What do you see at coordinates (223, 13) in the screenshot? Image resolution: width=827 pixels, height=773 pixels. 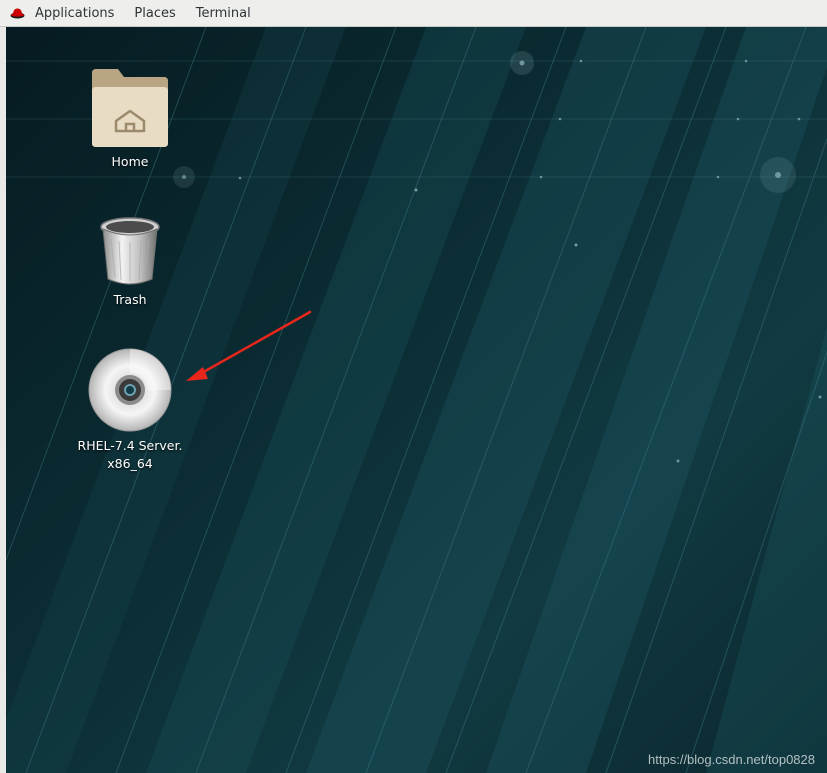 I see `menu-terminal: Terminal` at bounding box center [223, 13].